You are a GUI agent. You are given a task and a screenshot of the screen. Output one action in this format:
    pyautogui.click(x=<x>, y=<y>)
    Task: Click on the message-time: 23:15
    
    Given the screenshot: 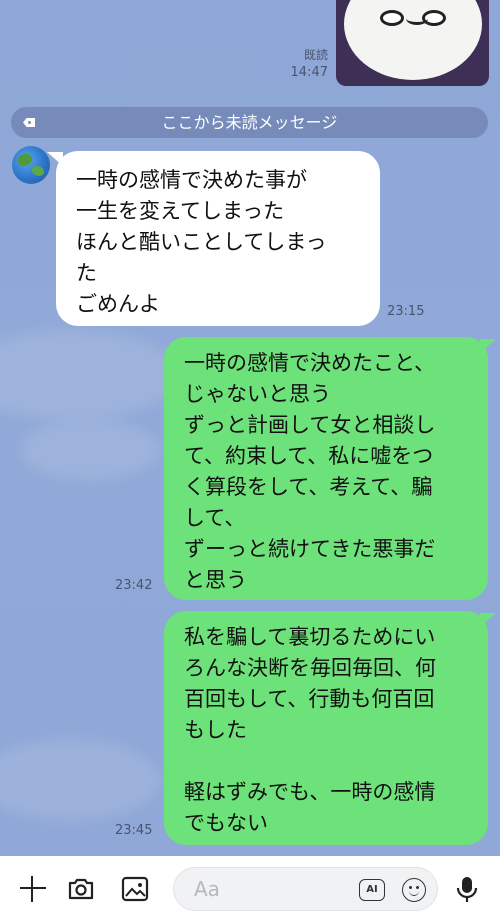 What is the action you would take?
    pyautogui.click(x=406, y=311)
    